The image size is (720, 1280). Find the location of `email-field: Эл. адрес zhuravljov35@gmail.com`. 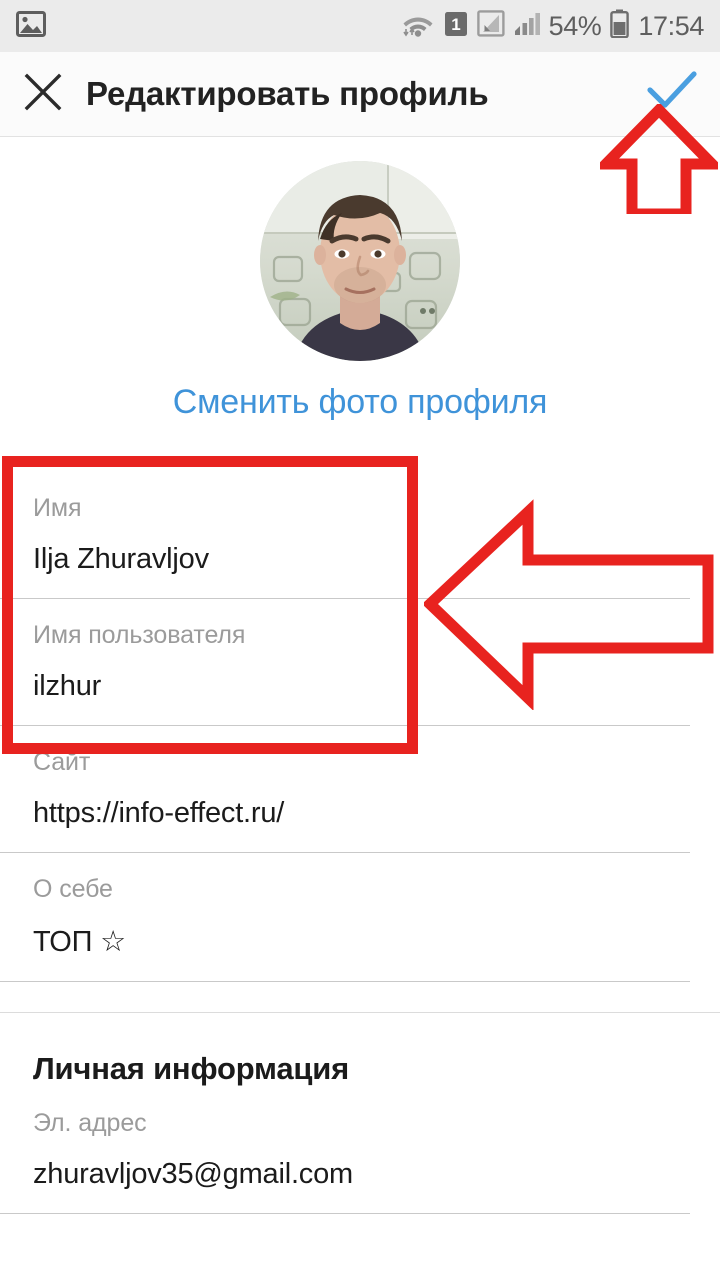

email-field: Эл. адрес zhuravljov35@gmail.com is located at coordinates (360, 1150).